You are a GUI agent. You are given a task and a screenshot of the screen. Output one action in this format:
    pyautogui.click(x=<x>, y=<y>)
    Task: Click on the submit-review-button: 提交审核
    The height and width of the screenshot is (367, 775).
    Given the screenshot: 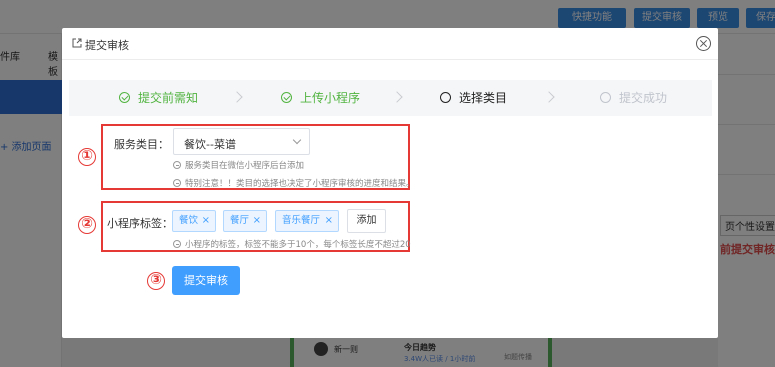 What is the action you would take?
    pyautogui.click(x=206, y=280)
    